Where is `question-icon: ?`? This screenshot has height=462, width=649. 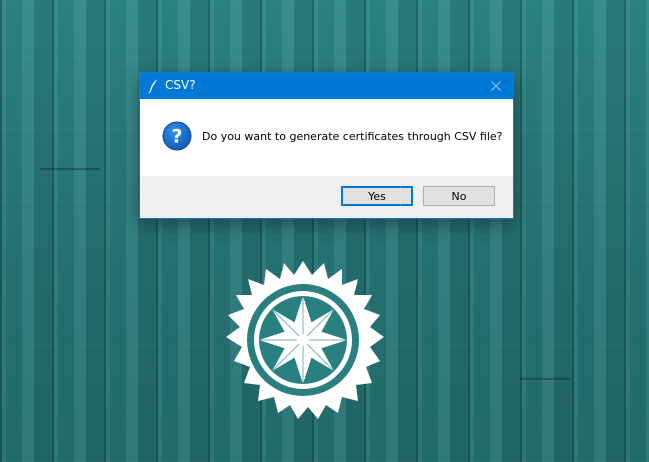
question-icon: ? is located at coordinates (177, 136).